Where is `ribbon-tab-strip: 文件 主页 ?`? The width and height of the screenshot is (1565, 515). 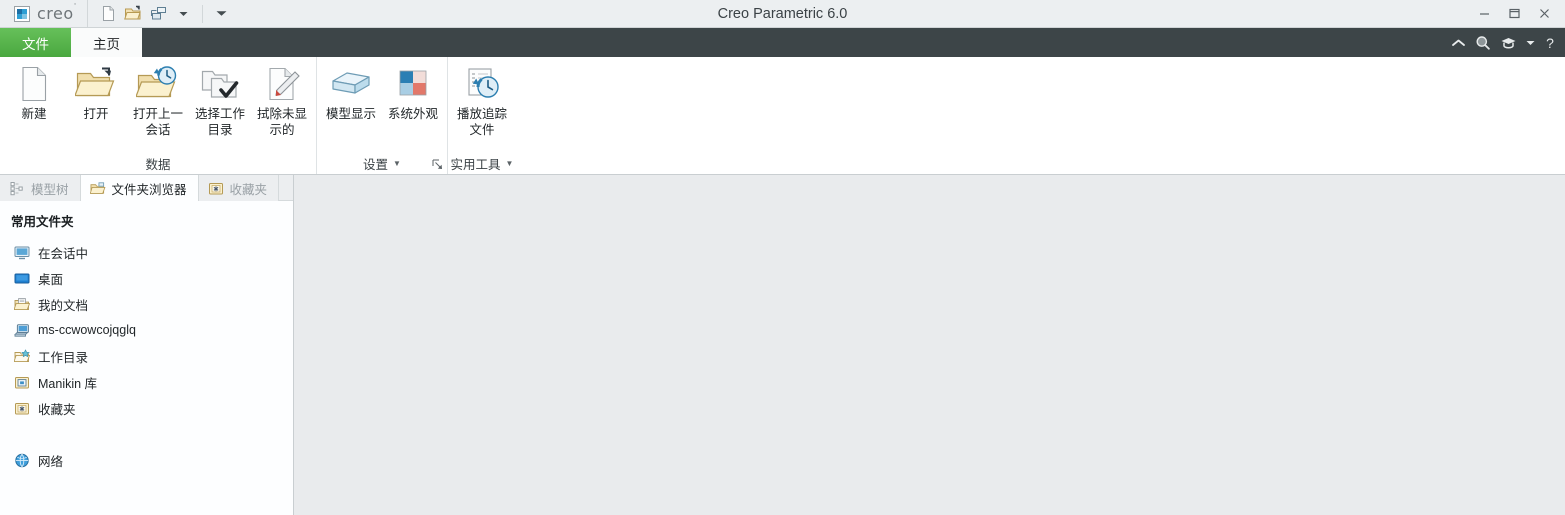
ribbon-tab-strip: 文件 主页 ? is located at coordinates (782, 42).